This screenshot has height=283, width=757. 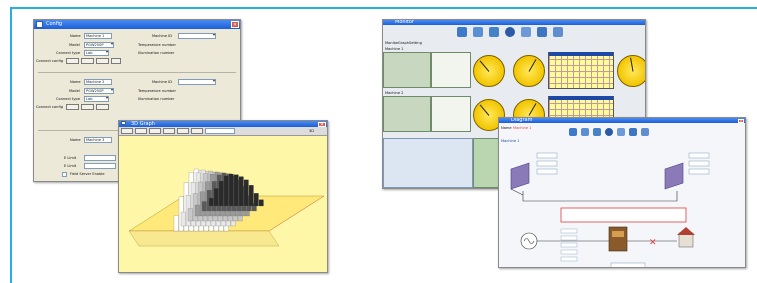 What do you see at coordinates (415, 43) in the screenshot?
I see `tab-setting: Setting` at bounding box center [415, 43].